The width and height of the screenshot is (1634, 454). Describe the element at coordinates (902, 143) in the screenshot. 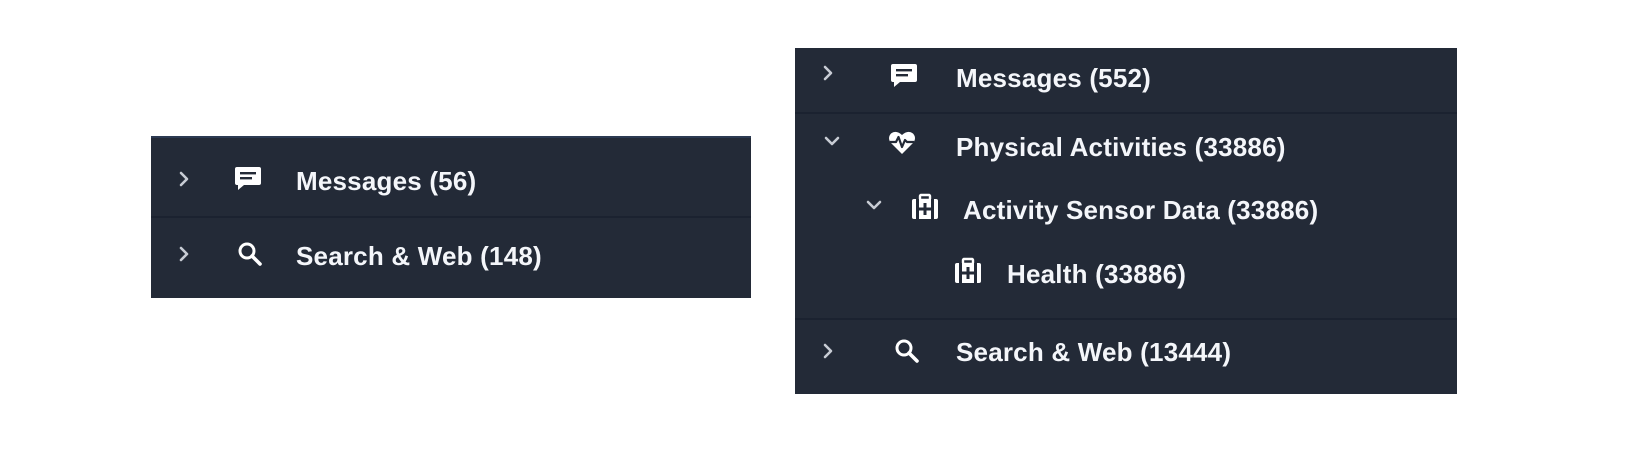

I see `heart-pulse-icon` at that location.